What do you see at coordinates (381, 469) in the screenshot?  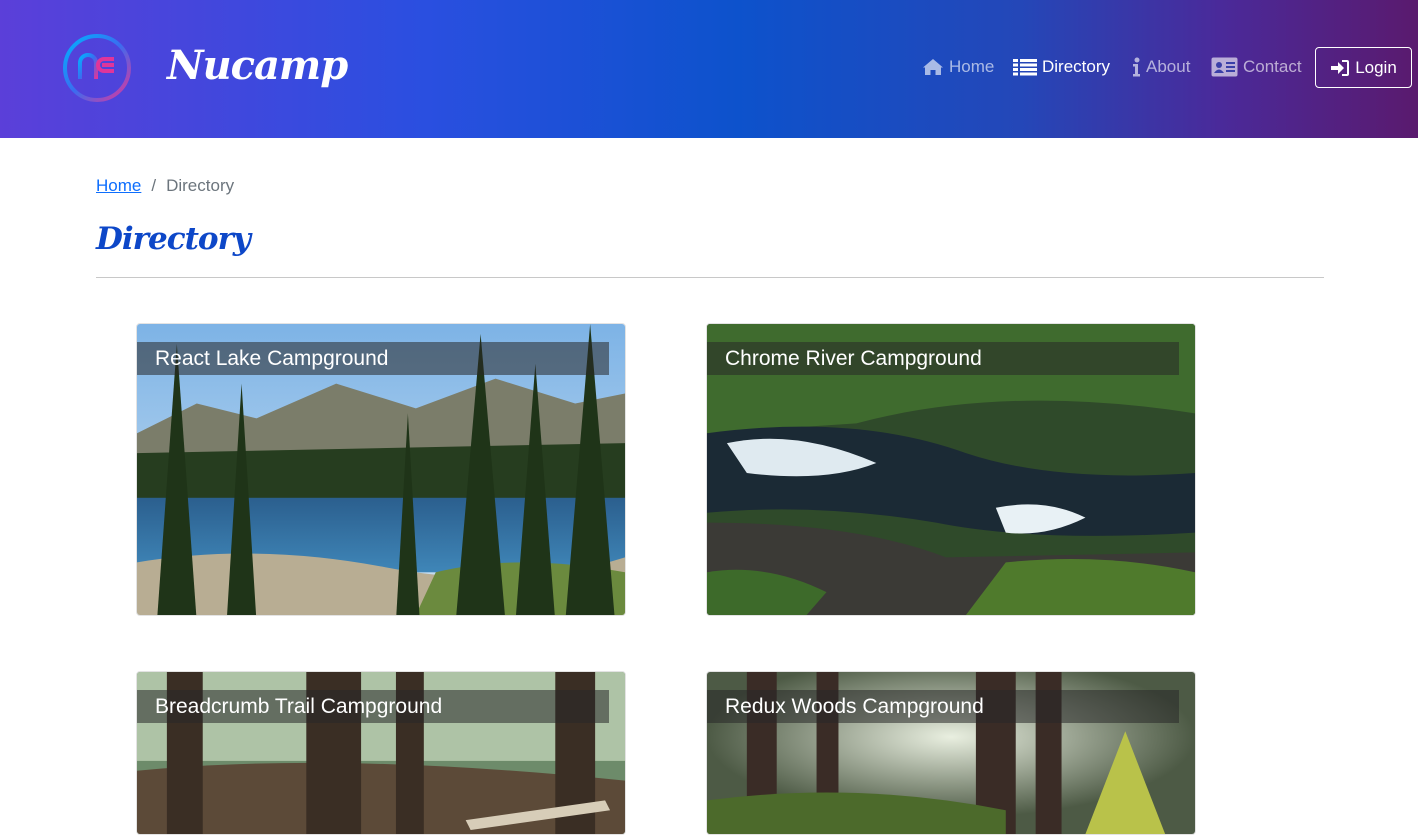 I see `campsite-card-react-lake: React Lake Campground` at bounding box center [381, 469].